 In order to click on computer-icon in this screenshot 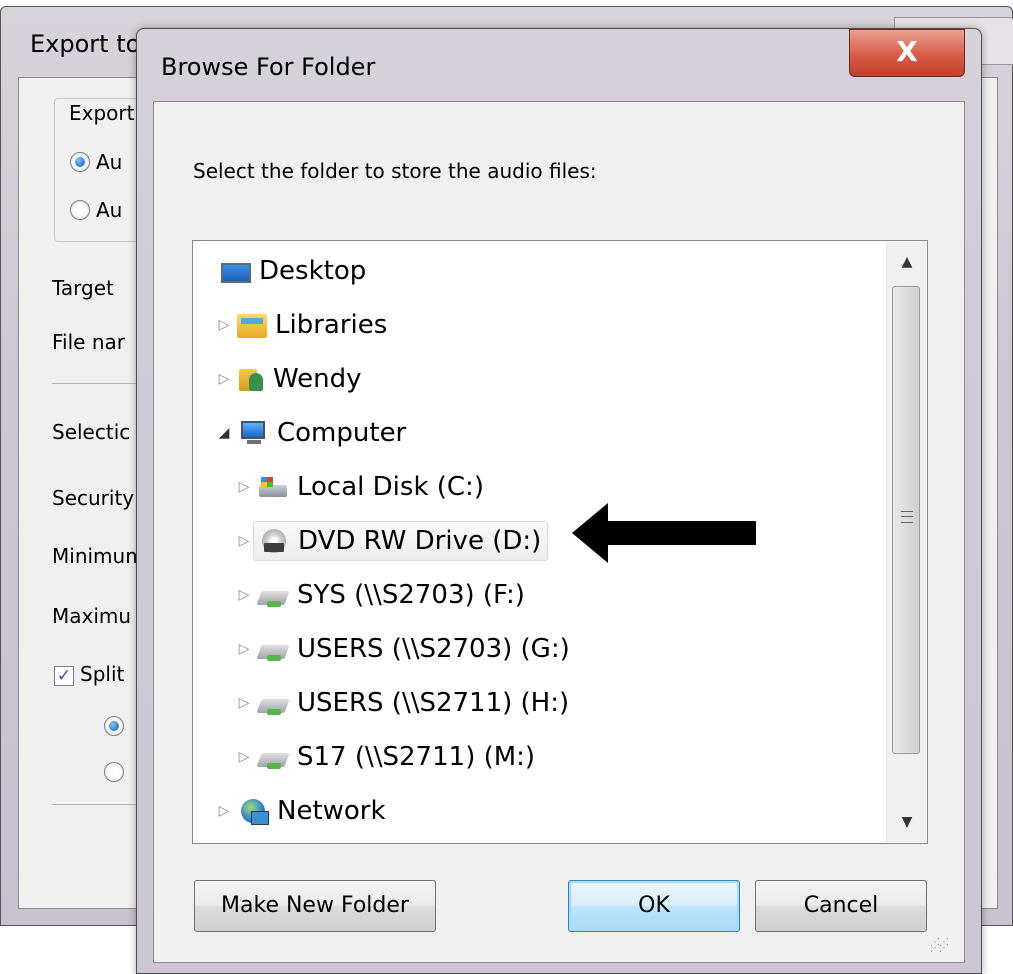, I will do `click(253, 433)`.